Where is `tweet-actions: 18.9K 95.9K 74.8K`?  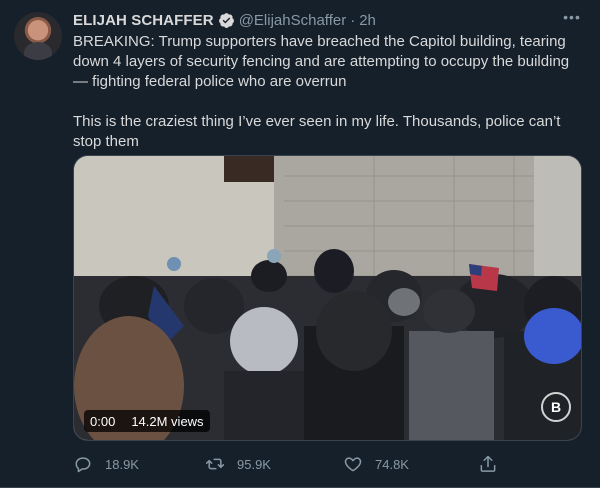 tweet-actions: 18.9K 95.9K 74.8K is located at coordinates (293, 464).